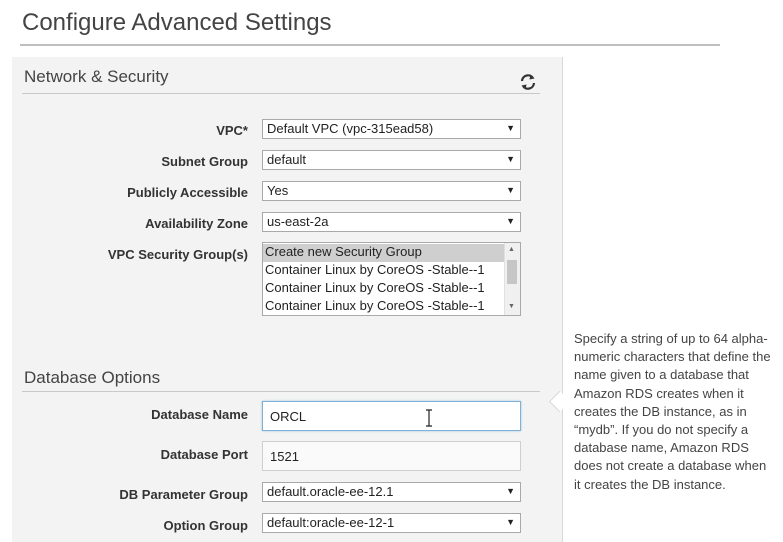  I want to click on database-name-input: ORCL, so click(391, 416).